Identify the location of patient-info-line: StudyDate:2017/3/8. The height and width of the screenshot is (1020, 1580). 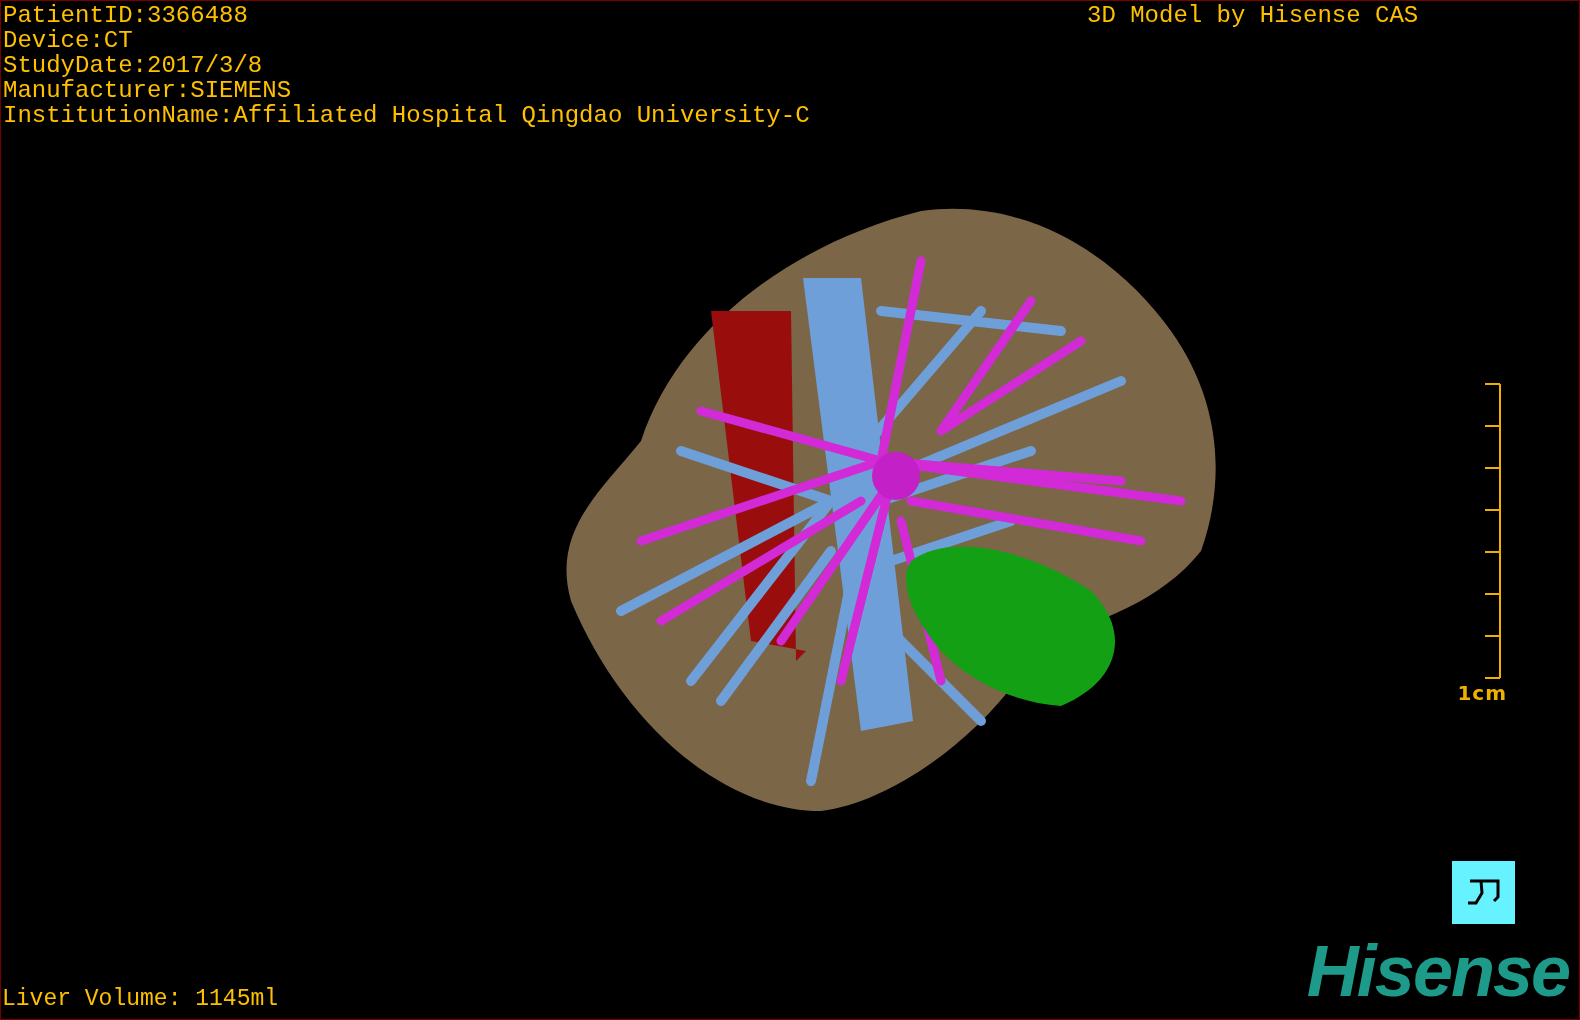
(133, 65).